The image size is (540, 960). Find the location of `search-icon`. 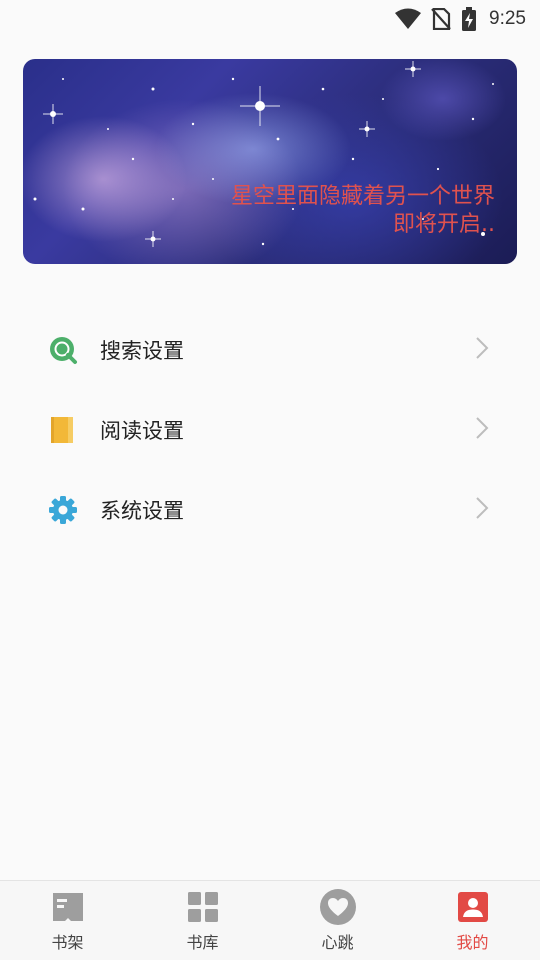

search-icon is located at coordinates (63, 350).